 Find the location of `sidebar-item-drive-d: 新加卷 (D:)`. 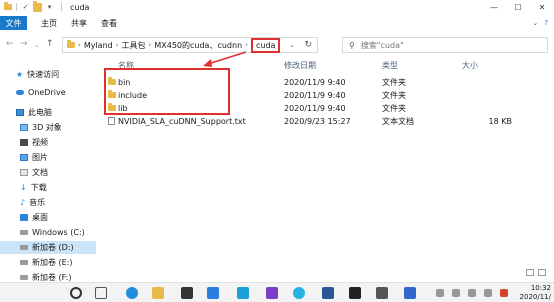

sidebar-item-drive-d: 新加卷 (D:) is located at coordinates (48, 247).